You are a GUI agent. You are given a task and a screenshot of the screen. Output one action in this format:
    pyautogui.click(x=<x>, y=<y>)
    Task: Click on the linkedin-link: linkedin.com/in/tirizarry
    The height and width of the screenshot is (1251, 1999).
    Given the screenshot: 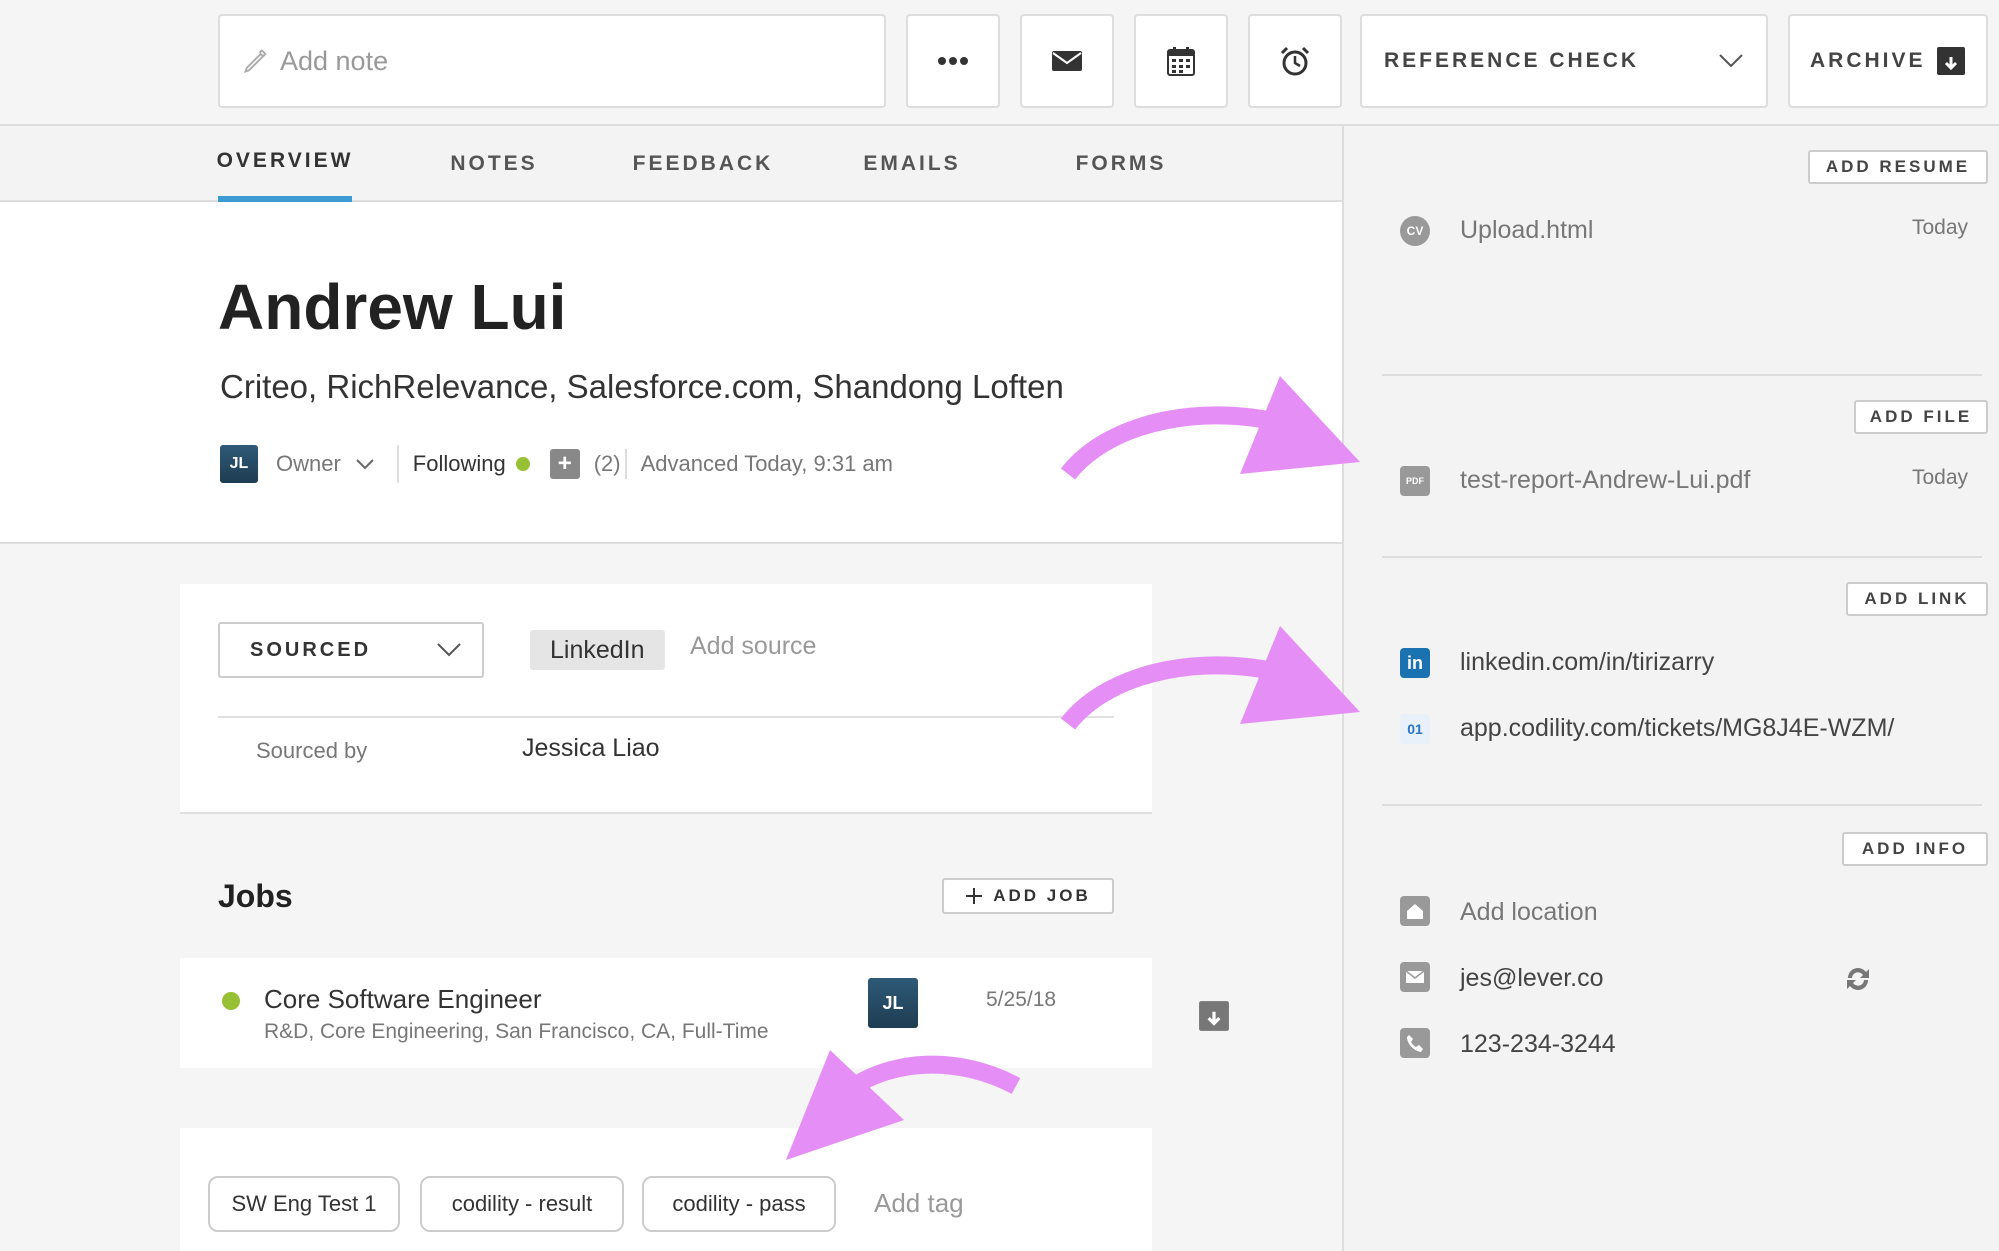 What is the action you would take?
    pyautogui.click(x=1587, y=662)
    